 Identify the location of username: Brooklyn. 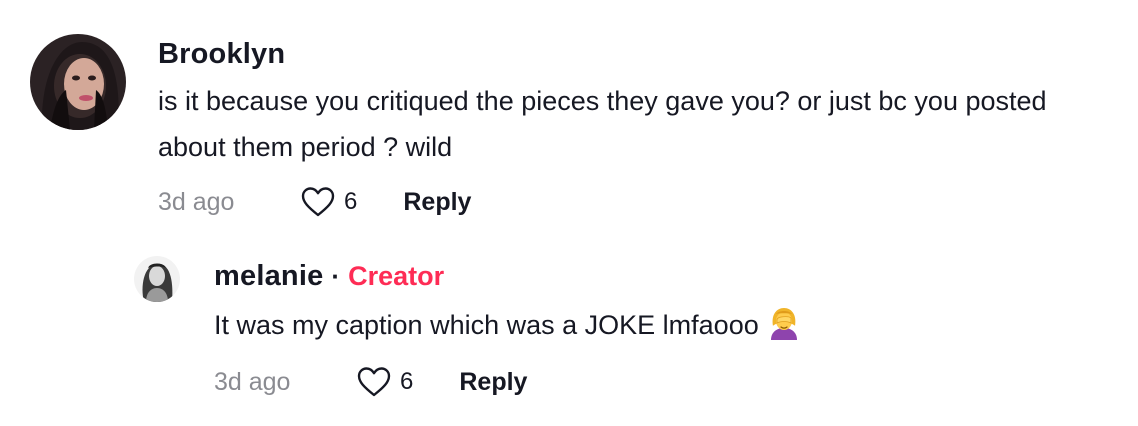
(221, 54).